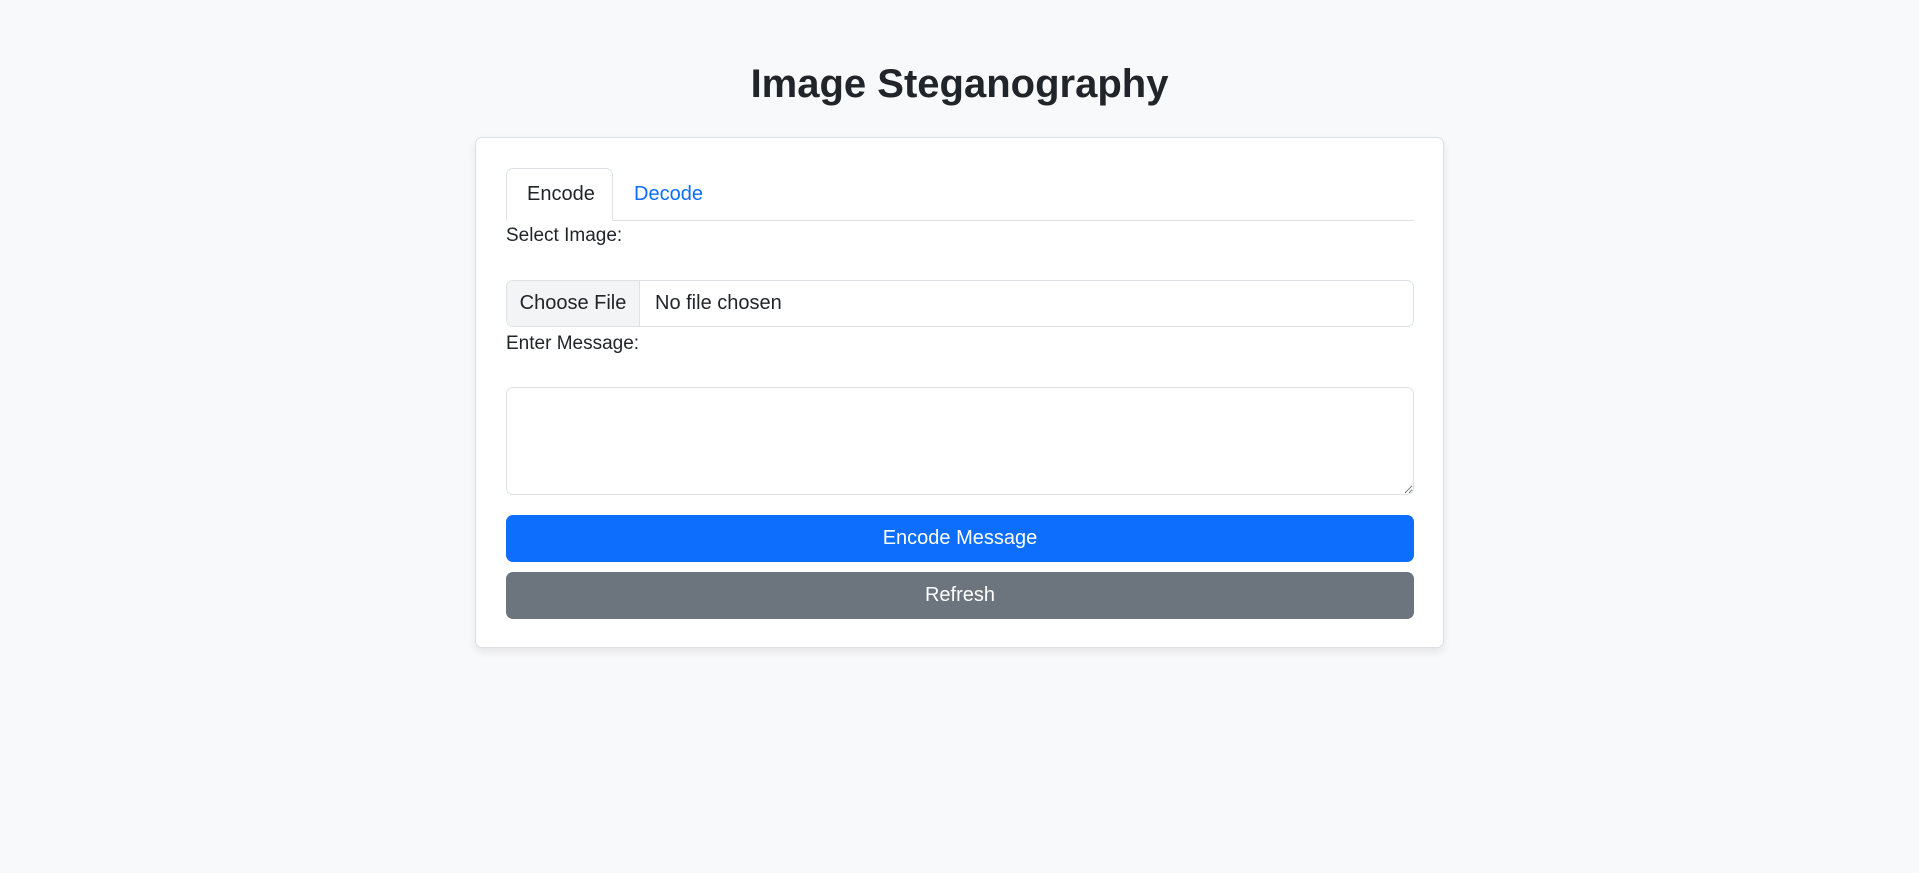  Describe the element at coordinates (718, 303) in the screenshot. I see `file-status-text: No file chosen` at that location.